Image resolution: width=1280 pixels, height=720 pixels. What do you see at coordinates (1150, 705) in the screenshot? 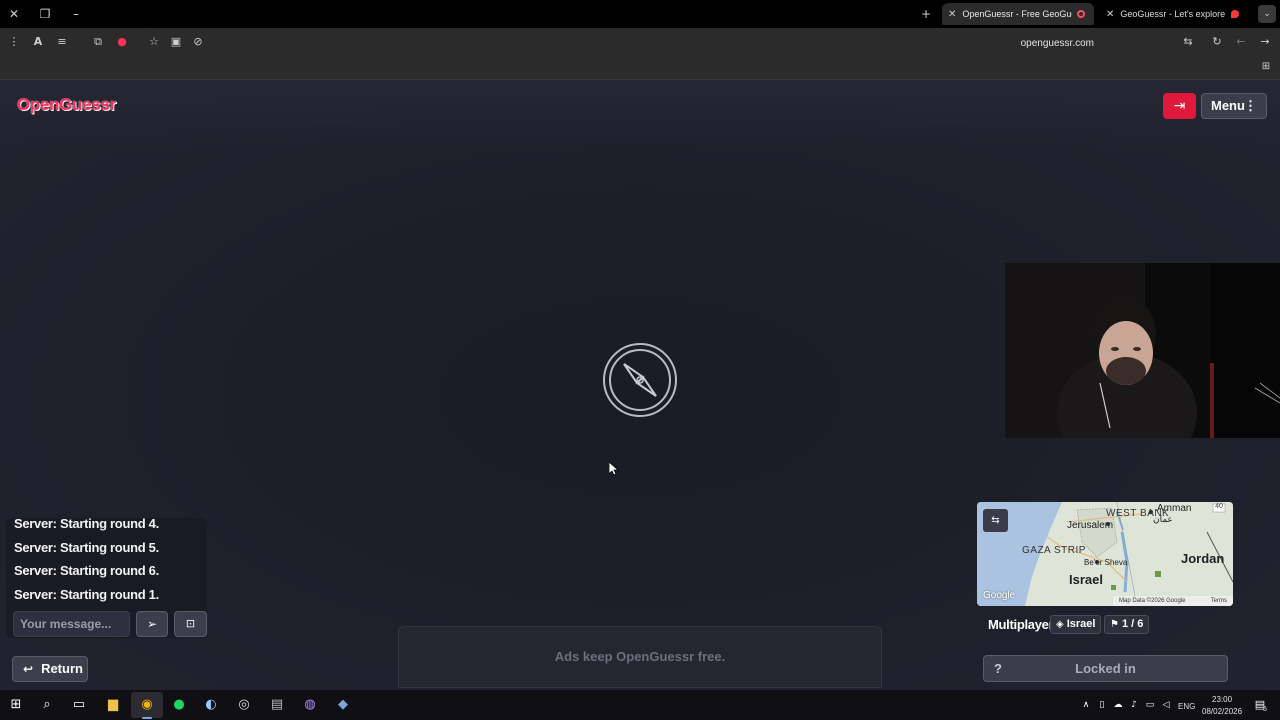
I see `network-icon: ▭` at bounding box center [1150, 705].